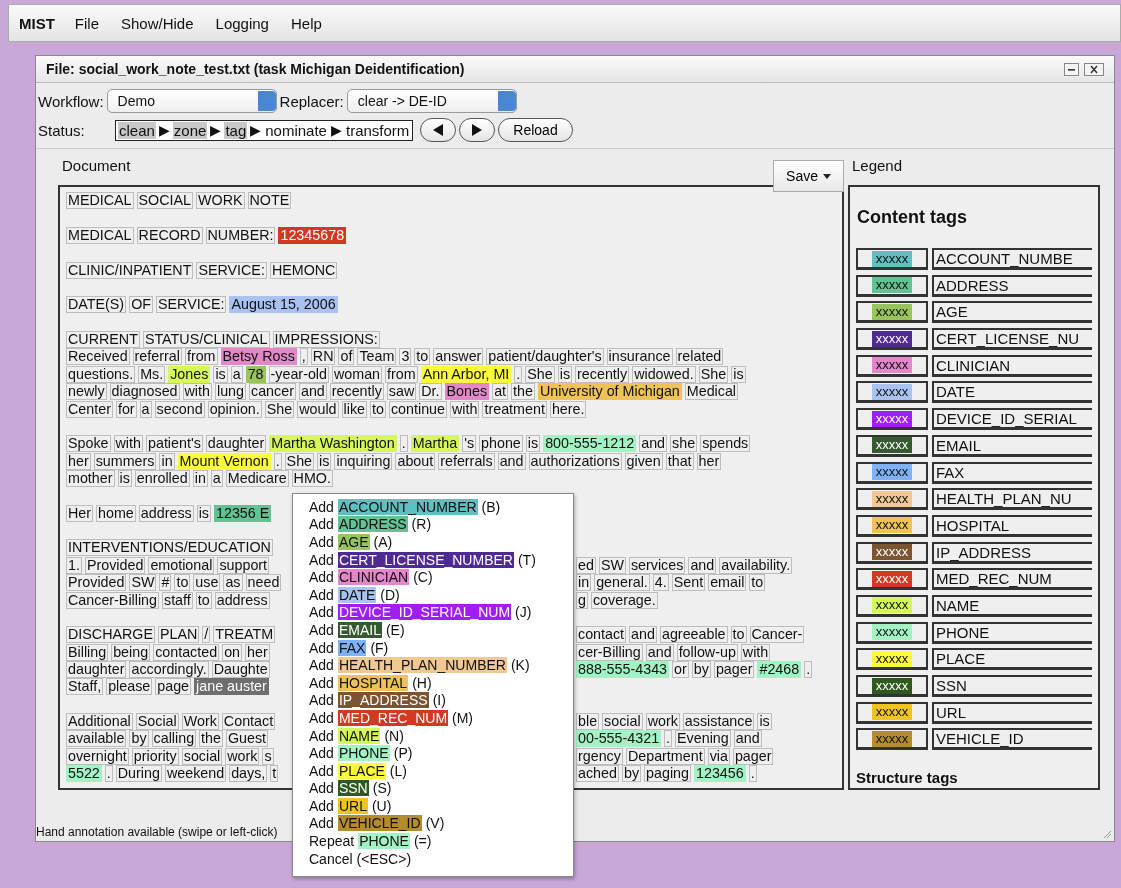  I want to click on word-token: a, so click(145, 409).